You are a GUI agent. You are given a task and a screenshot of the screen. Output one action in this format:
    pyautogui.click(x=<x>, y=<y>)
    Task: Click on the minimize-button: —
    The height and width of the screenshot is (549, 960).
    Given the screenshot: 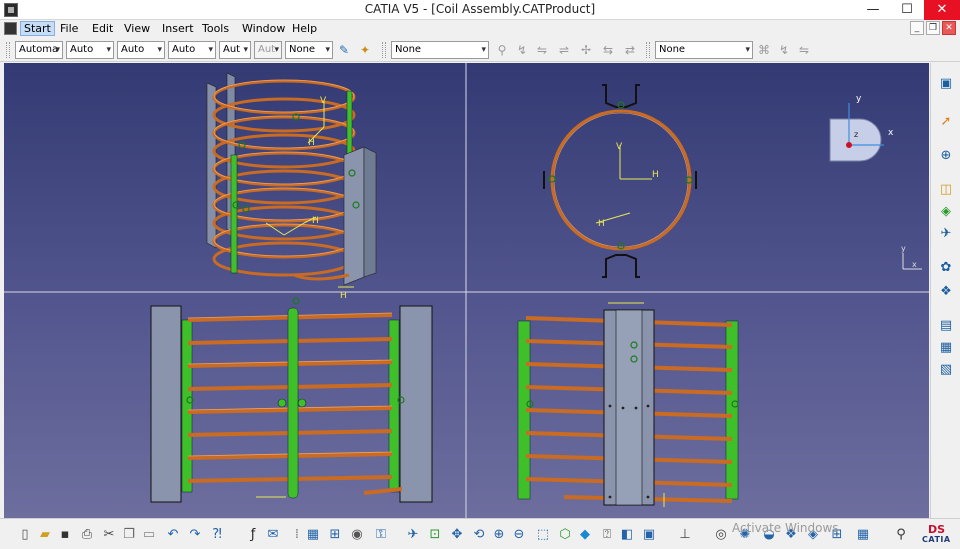 What is the action you would take?
    pyautogui.click(x=873, y=10)
    